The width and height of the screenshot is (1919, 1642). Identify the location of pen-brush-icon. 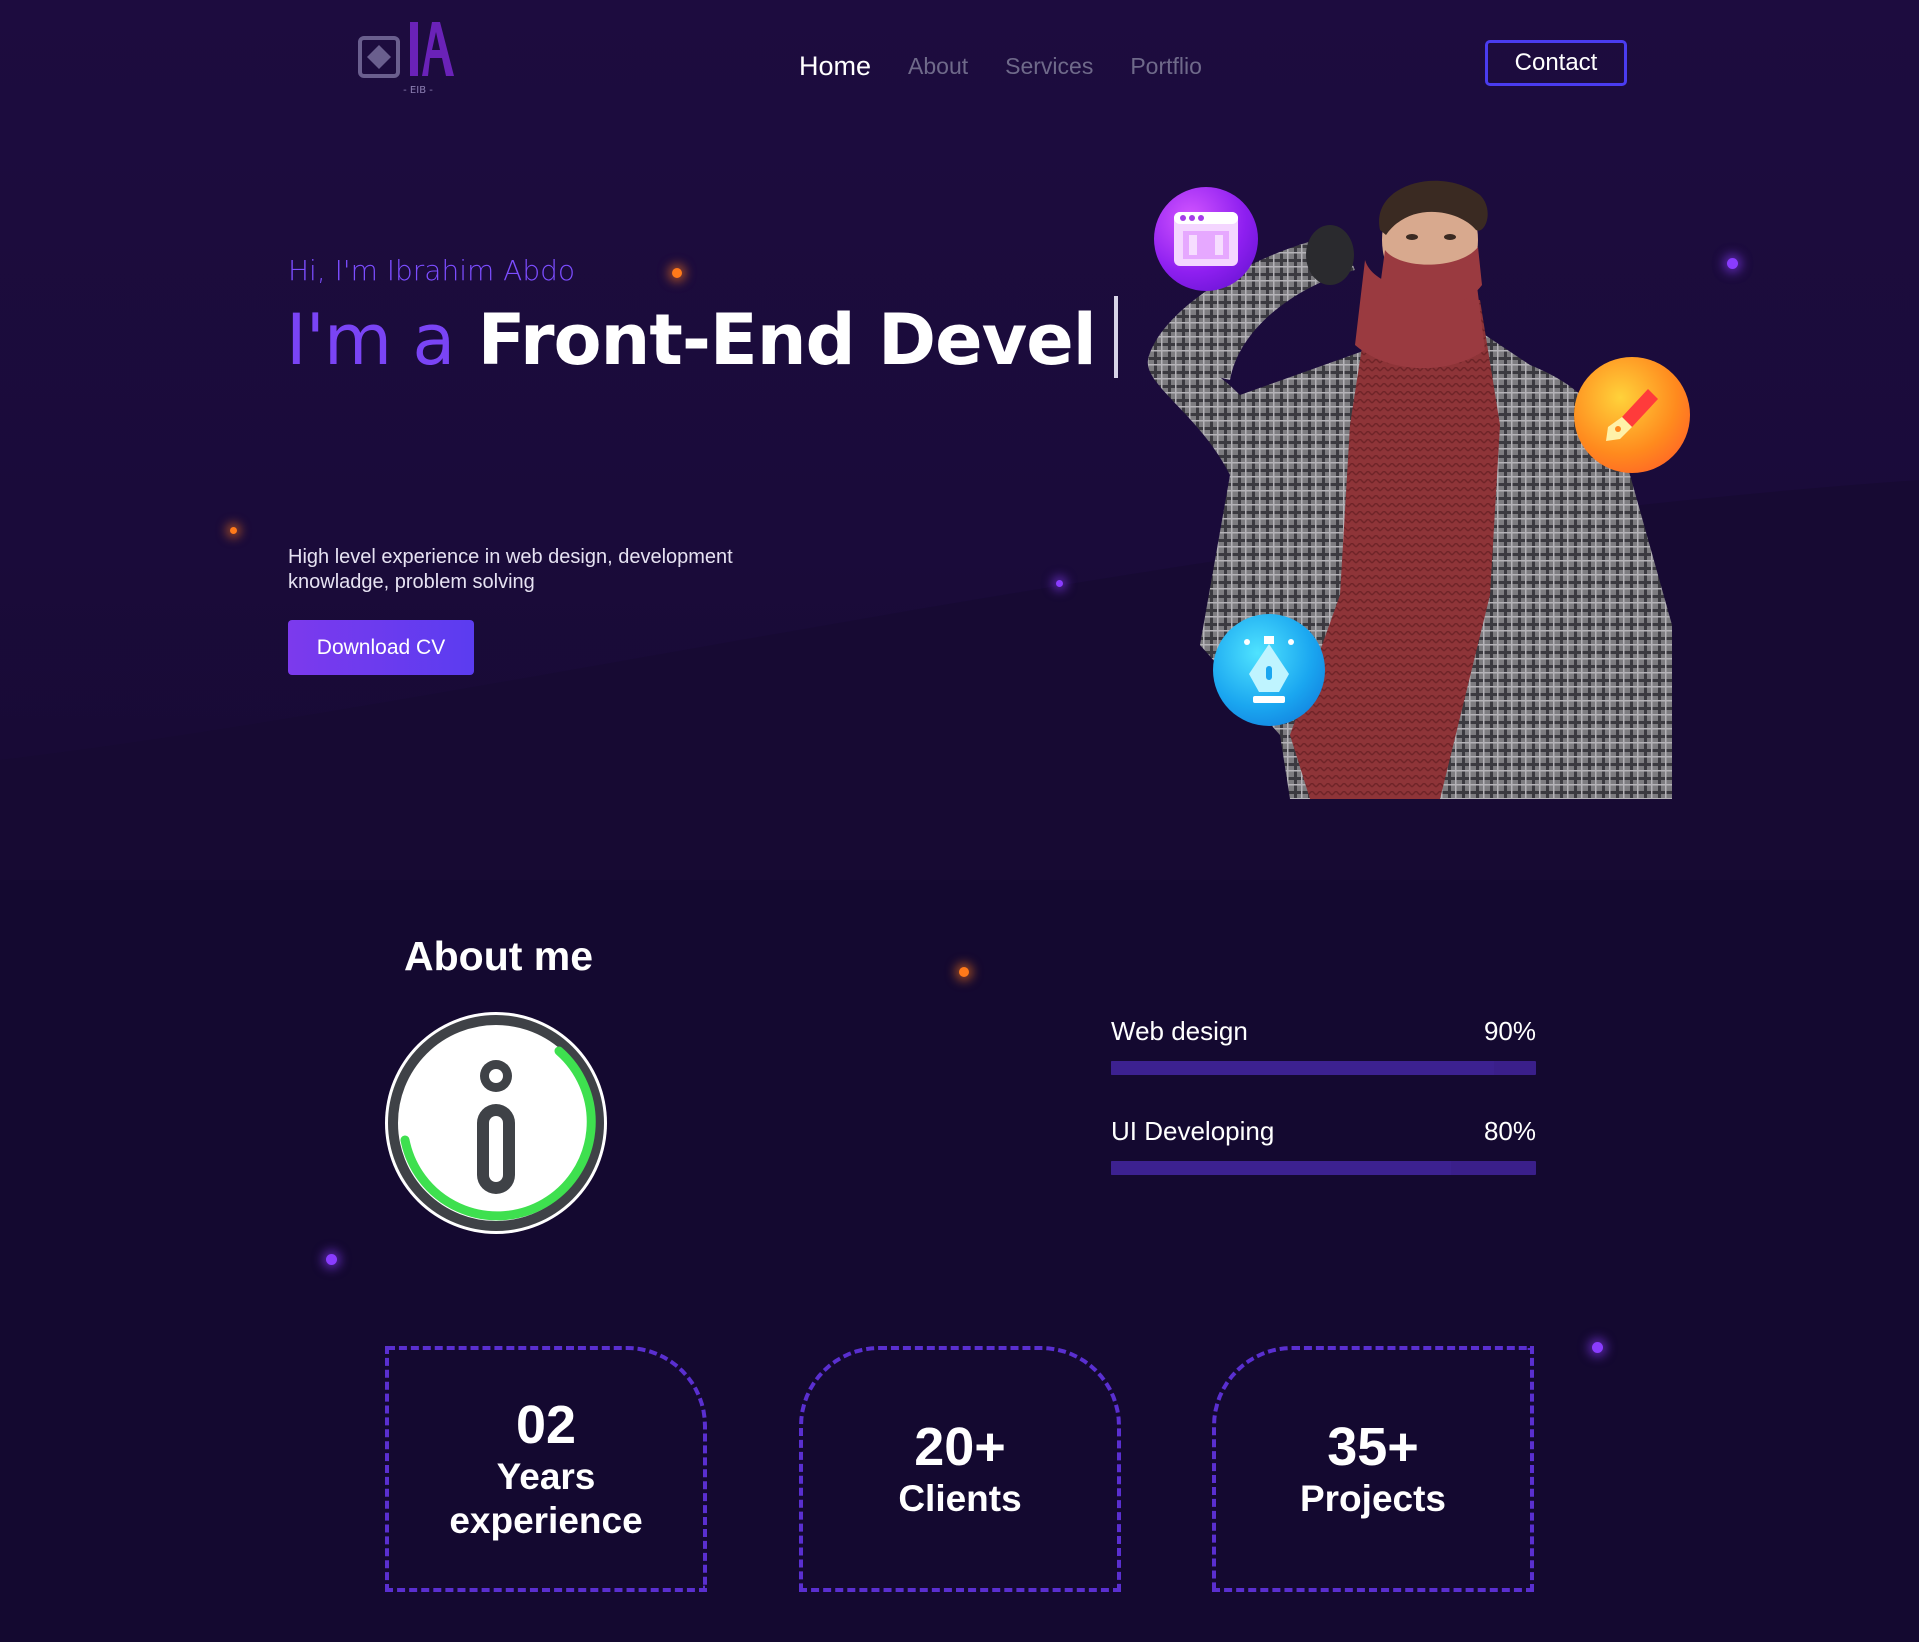
(1632, 415).